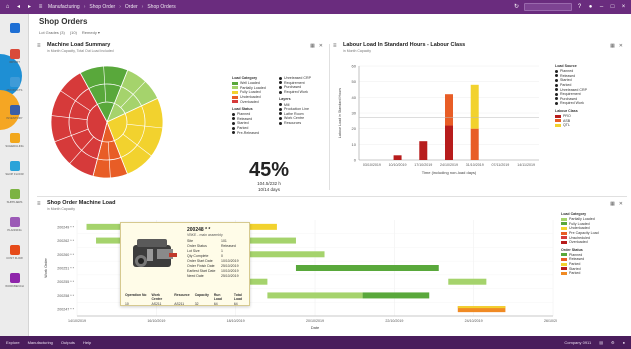  I want to click on y-tick-label: 0, so click(355, 160).